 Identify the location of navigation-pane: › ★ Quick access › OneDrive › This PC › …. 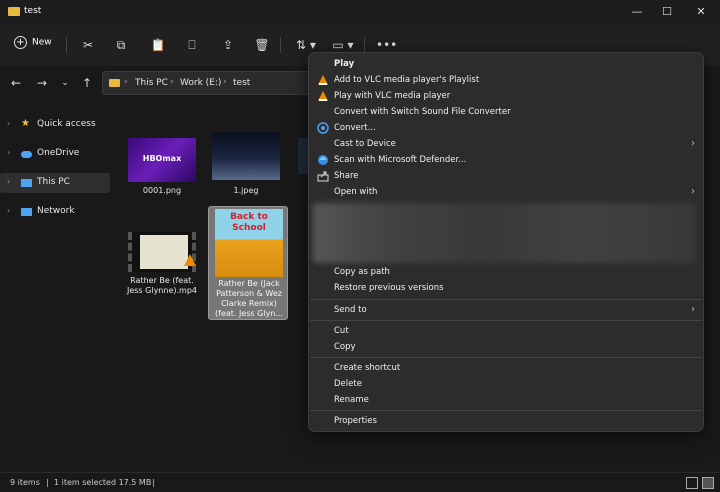
(56, 286).